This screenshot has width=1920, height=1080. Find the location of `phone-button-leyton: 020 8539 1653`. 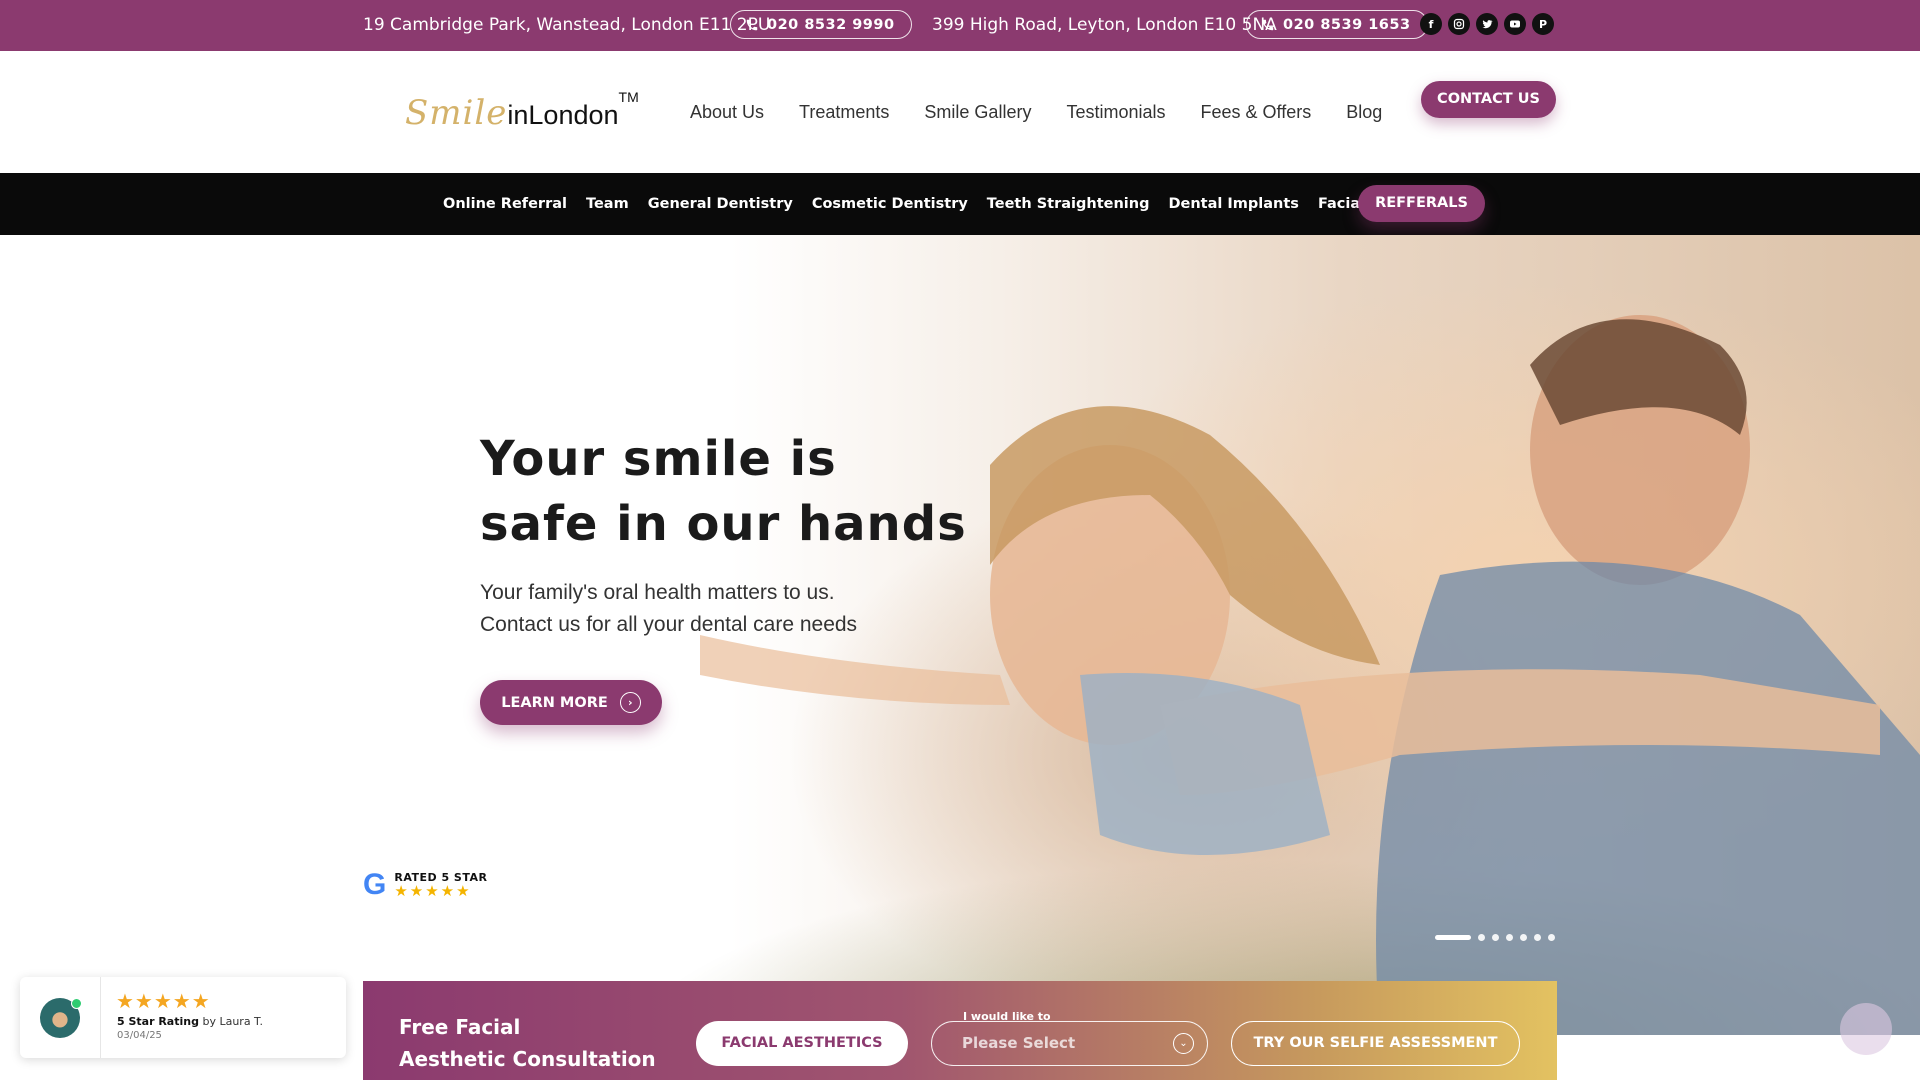

phone-button-leyton: 020 8539 1653 is located at coordinates (1337, 24).